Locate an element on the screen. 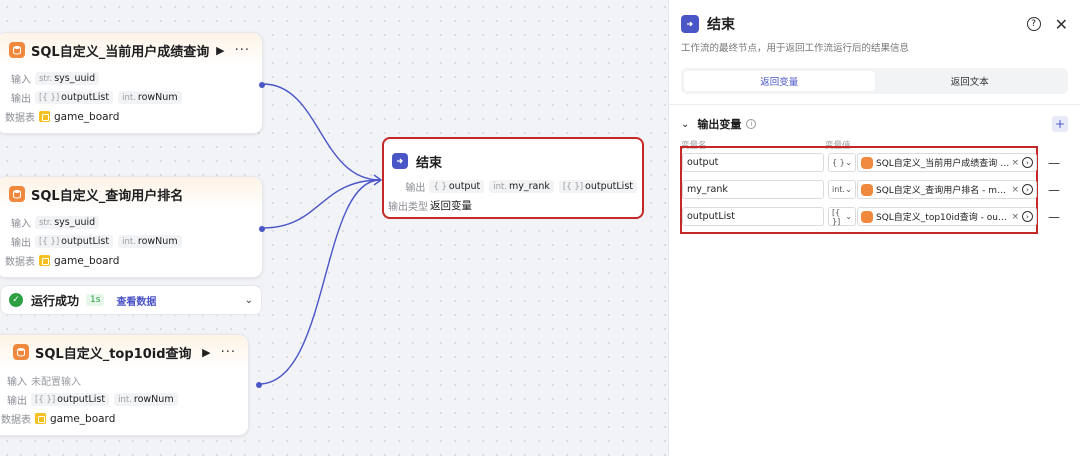  variable-type-select: int. ⌄ is located at coordinates (842, 189).